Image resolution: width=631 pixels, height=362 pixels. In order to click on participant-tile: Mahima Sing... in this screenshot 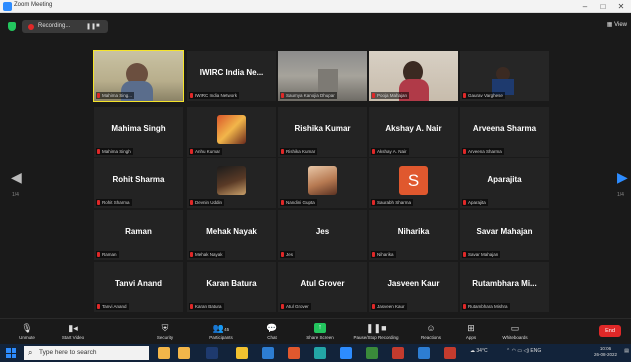, I will do `click(138, 76)`.